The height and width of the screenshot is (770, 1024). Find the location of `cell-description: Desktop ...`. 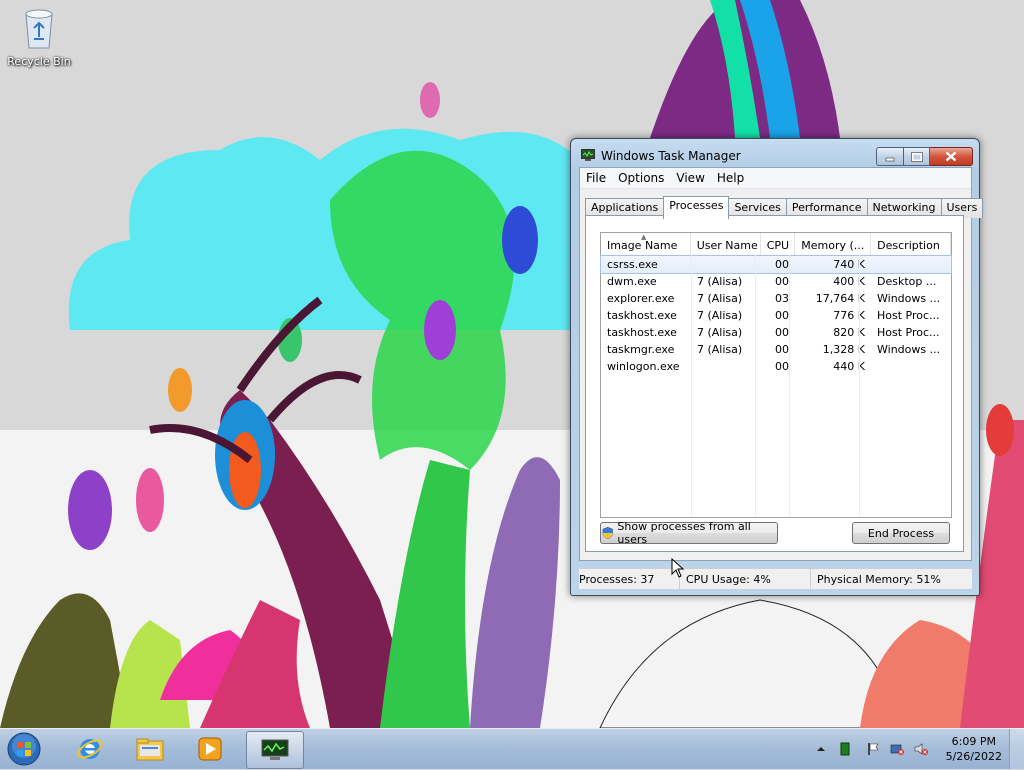

cell-description: Desktop ... is located at coordinates (907, 281).